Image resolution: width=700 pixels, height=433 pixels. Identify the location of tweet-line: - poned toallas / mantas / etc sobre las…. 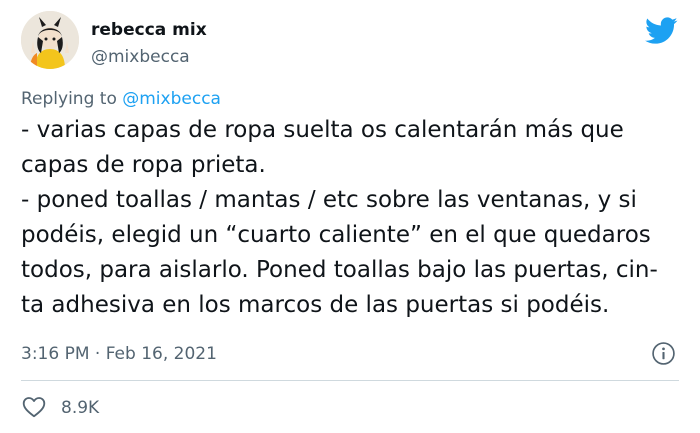
(329, 200).